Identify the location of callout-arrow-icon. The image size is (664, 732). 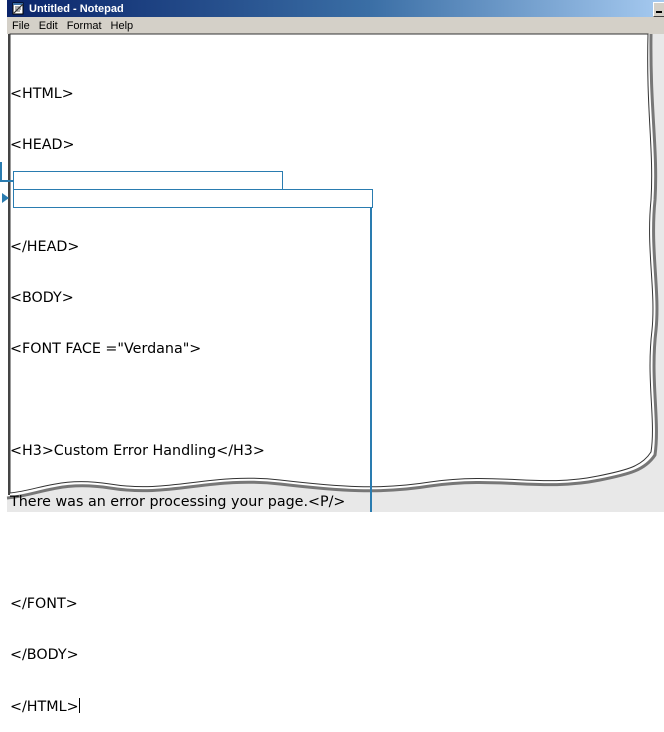
(5, 198).